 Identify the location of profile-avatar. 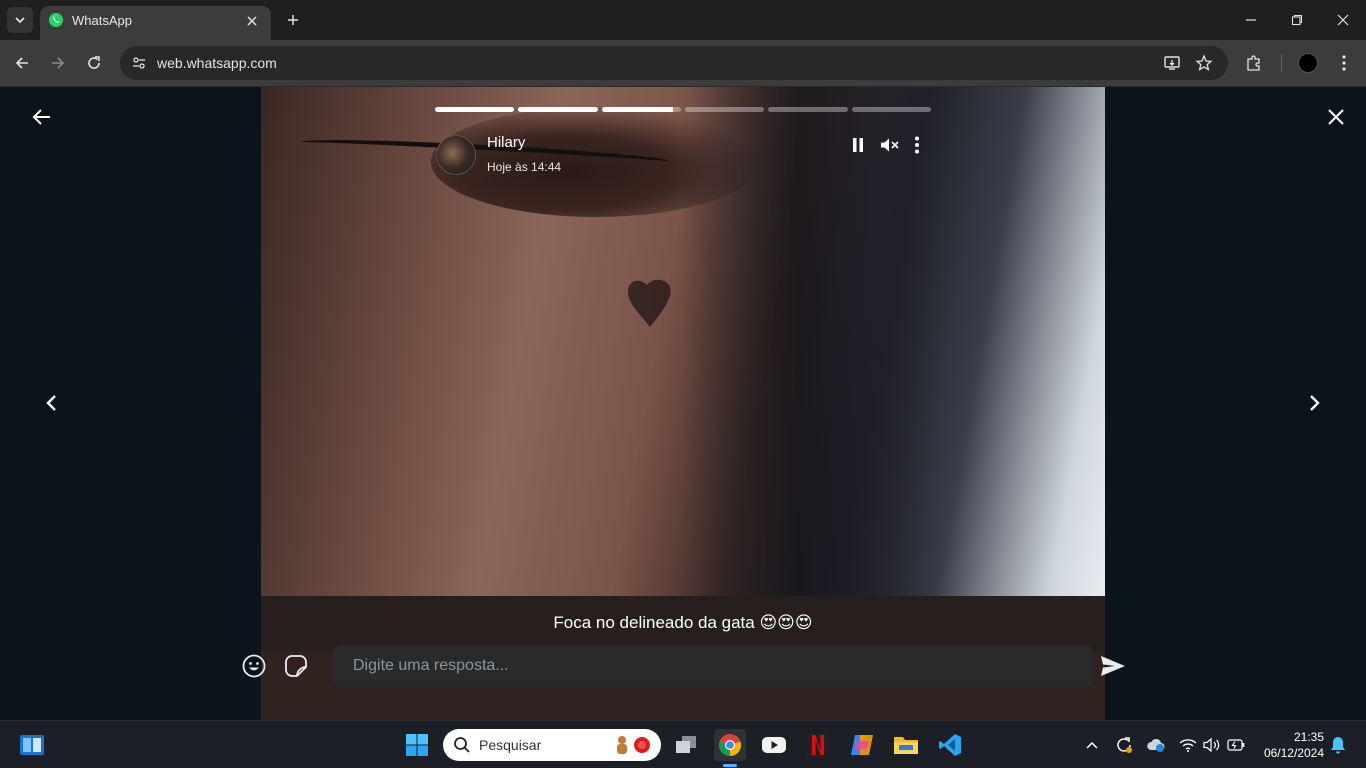
(1308, 63).